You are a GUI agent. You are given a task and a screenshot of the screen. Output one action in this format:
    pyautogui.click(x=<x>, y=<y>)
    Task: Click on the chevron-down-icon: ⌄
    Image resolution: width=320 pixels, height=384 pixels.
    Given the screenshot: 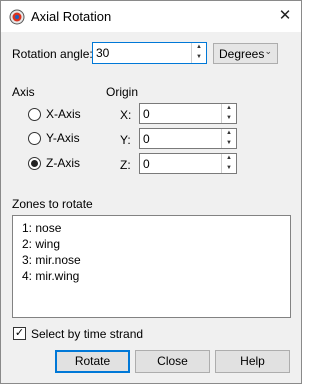 What is the action you would take?
    pyautogui.click(x=268, y=51)
    